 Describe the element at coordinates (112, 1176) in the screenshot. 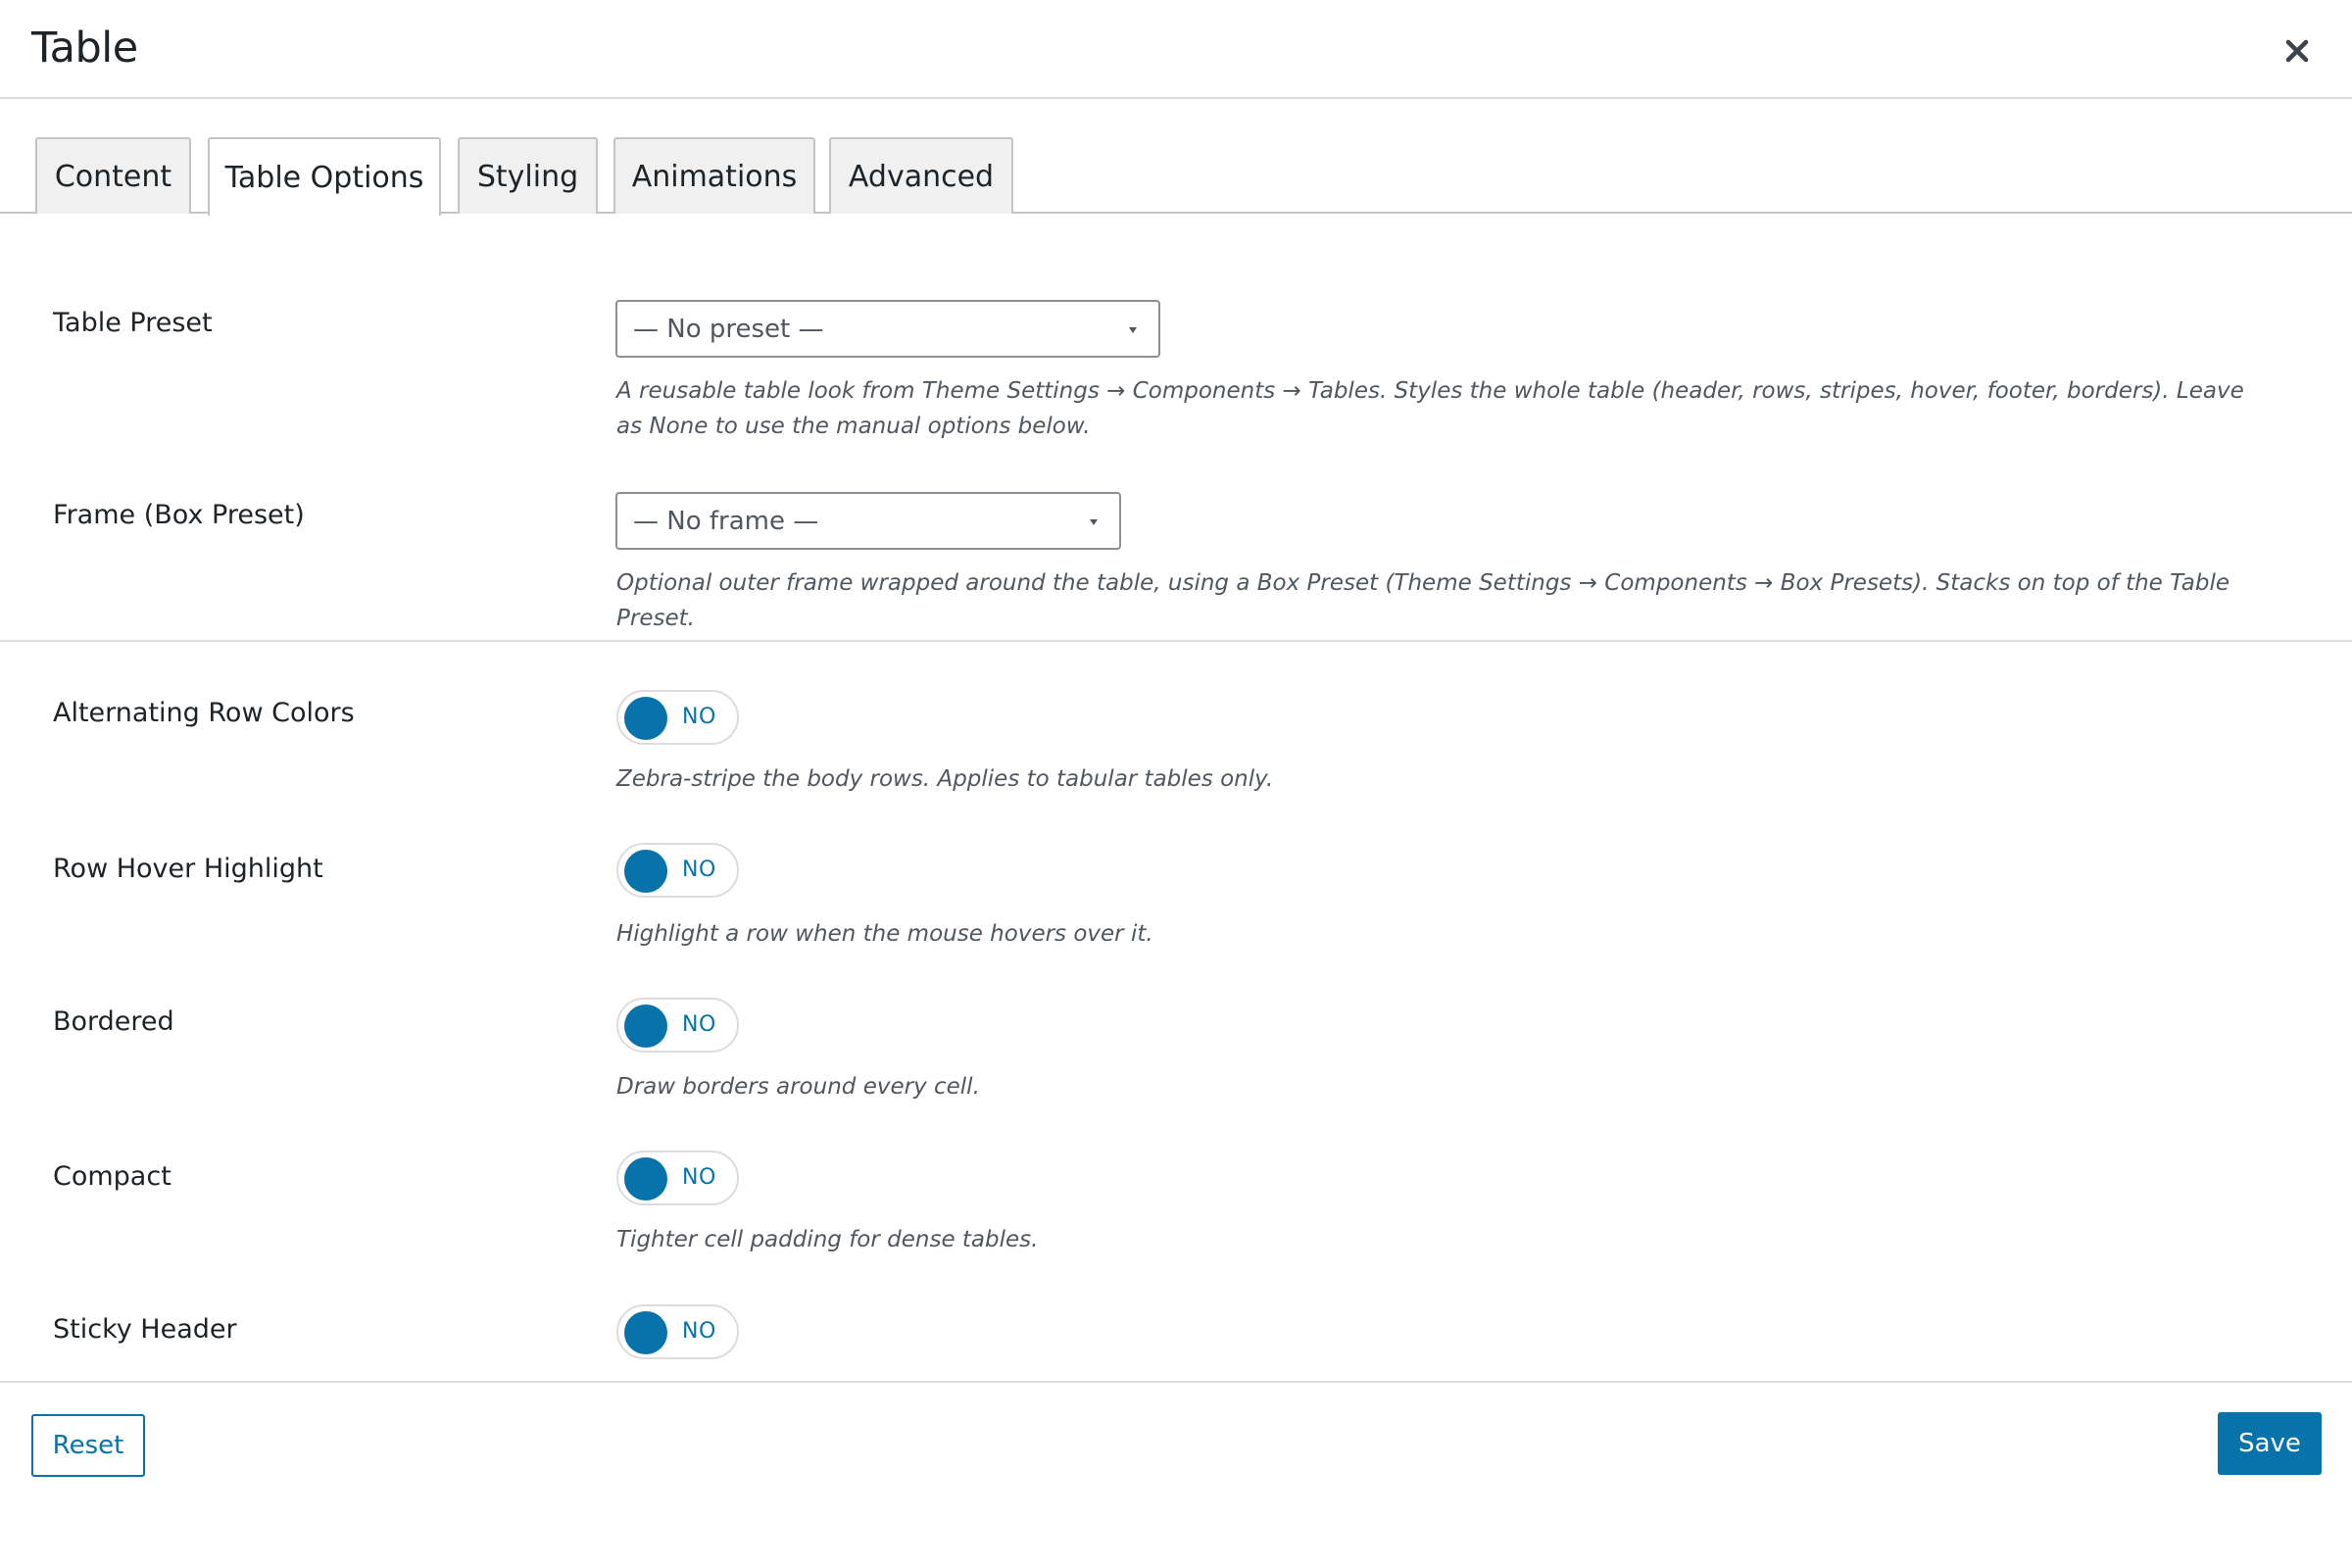

I see `compact-label: Compact` at that location.